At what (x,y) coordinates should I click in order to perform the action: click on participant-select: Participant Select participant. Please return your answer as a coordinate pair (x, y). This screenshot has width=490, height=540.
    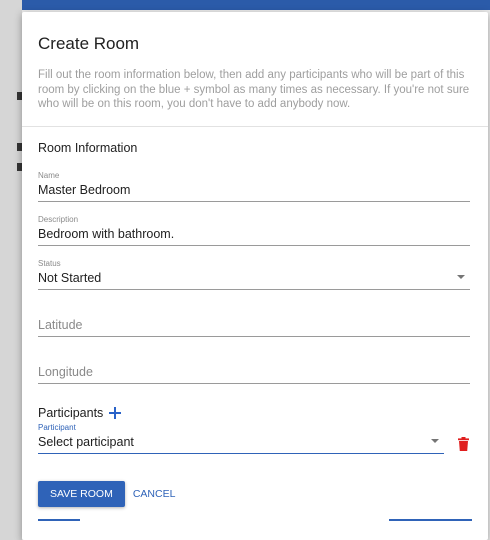
    Looking at the image, I should click on (241, 438).